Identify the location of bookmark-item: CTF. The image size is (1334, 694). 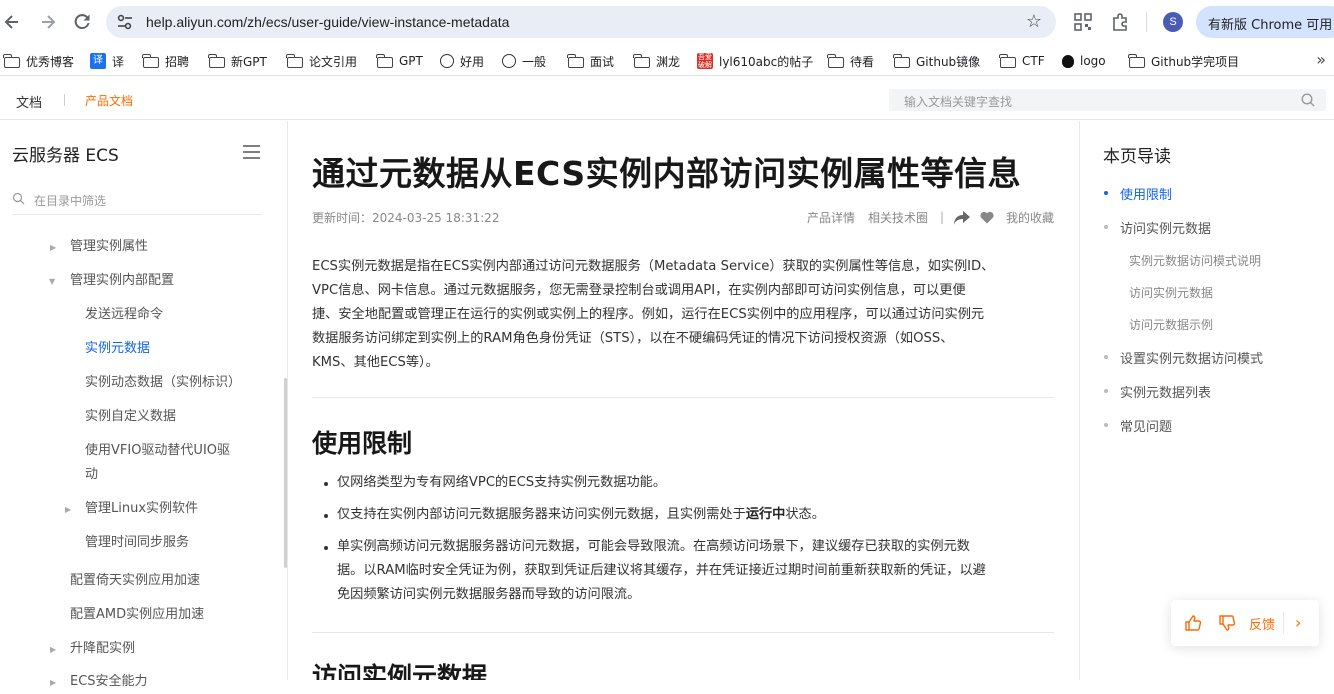
(1022, 61).